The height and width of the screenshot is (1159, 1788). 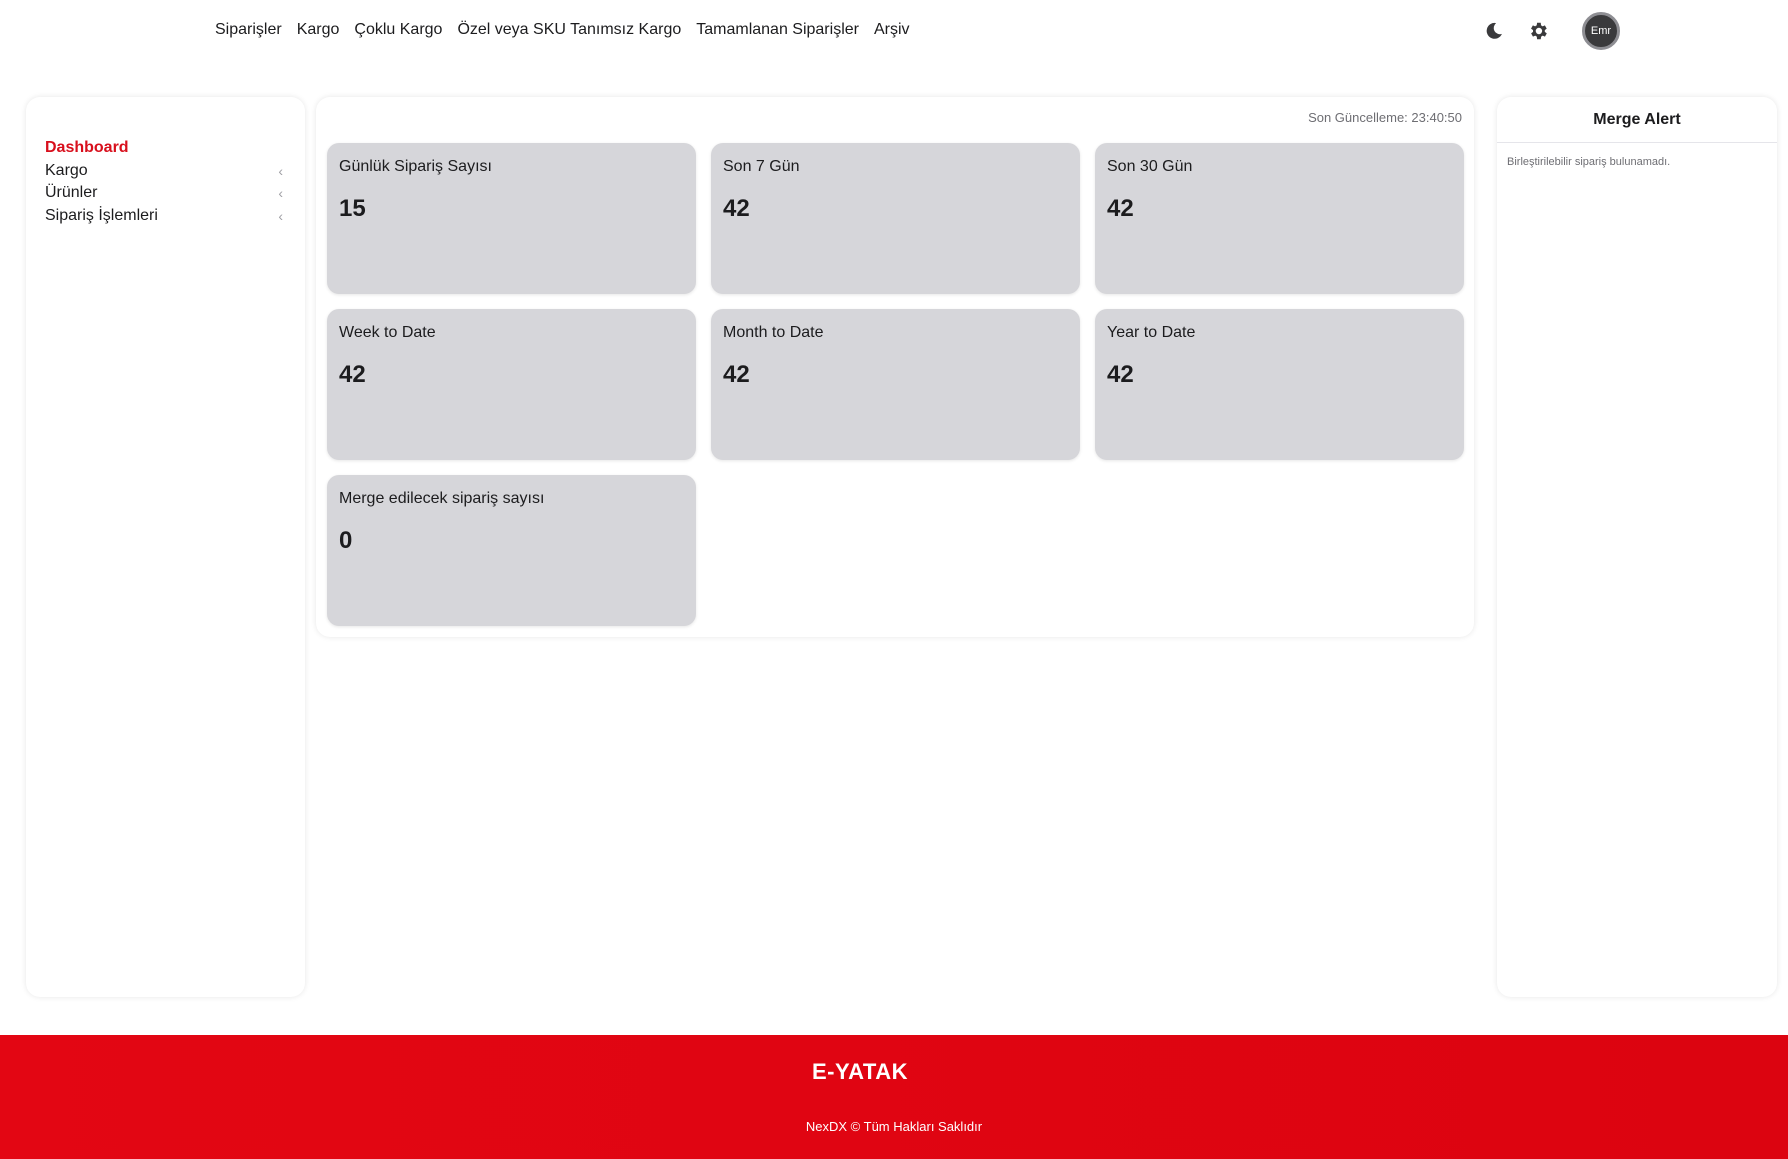 What do you see at coordinates (66, 170) in the screenshot?
I see `sidebar-item-label: Kargo` at bounding box center [66, 170].